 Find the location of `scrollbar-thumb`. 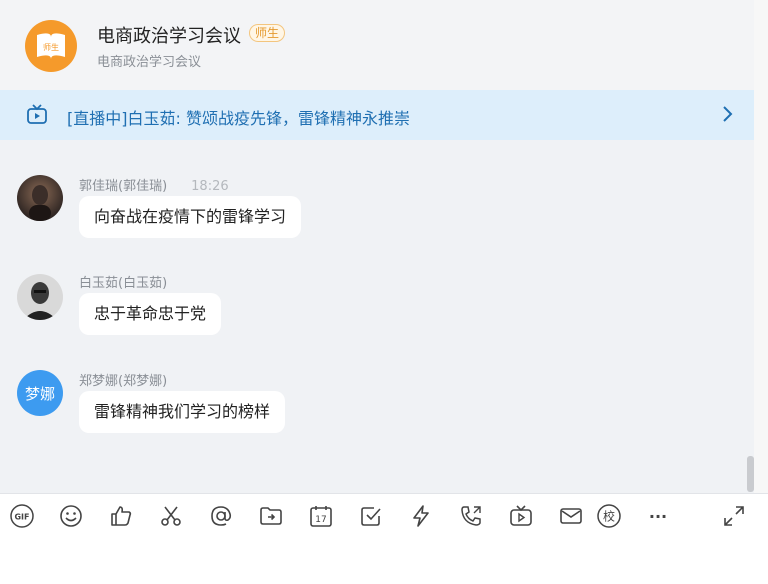

scrollbar-thumb is located at coordinates (750, 474).